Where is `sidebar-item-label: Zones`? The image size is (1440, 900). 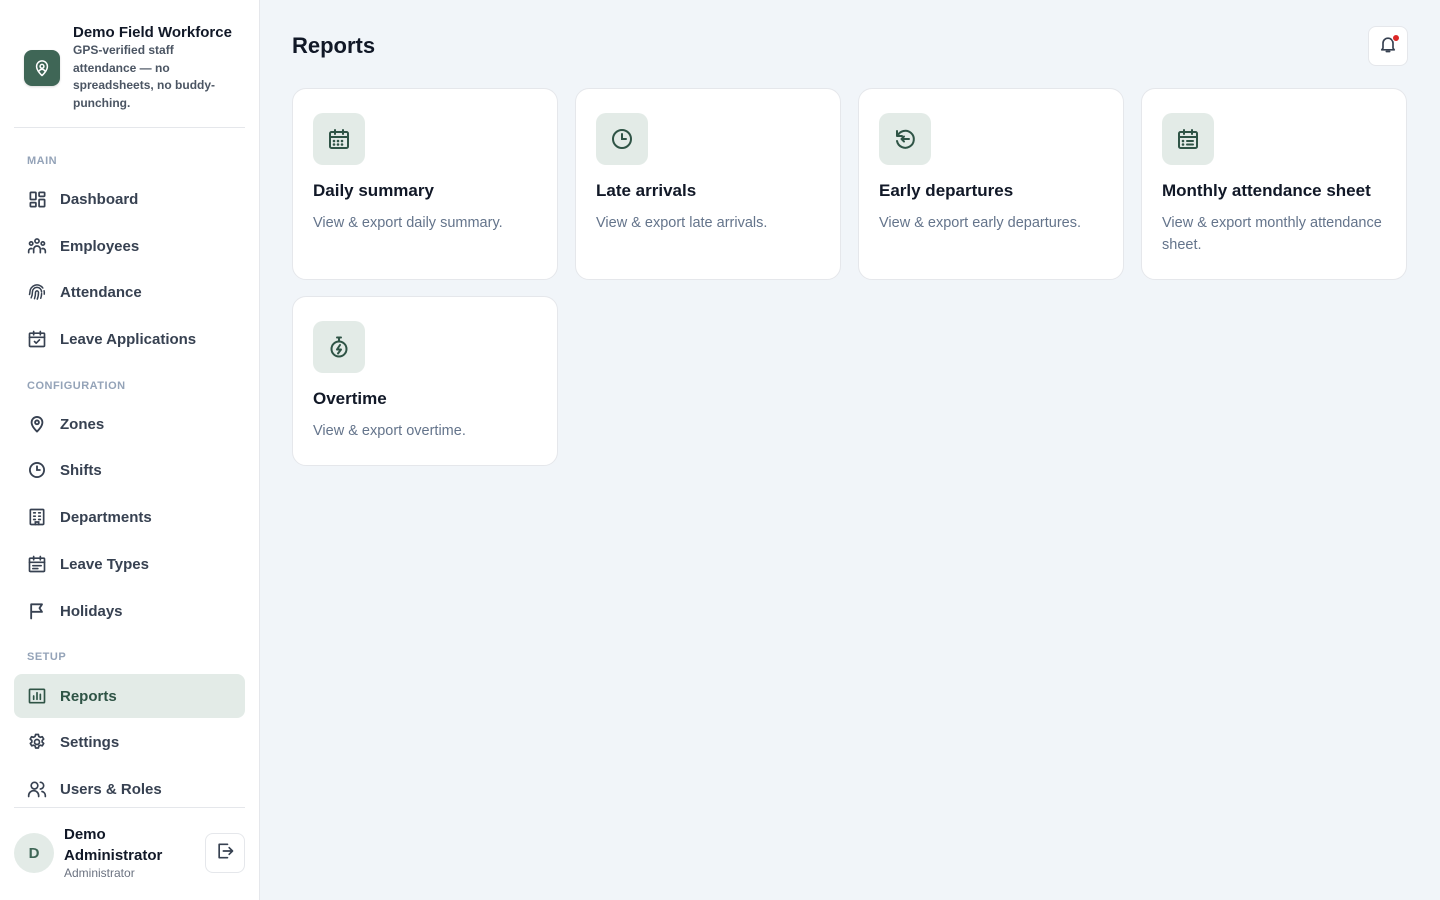
sidebar-item-label: Zones is located at coordinates (82, 424).